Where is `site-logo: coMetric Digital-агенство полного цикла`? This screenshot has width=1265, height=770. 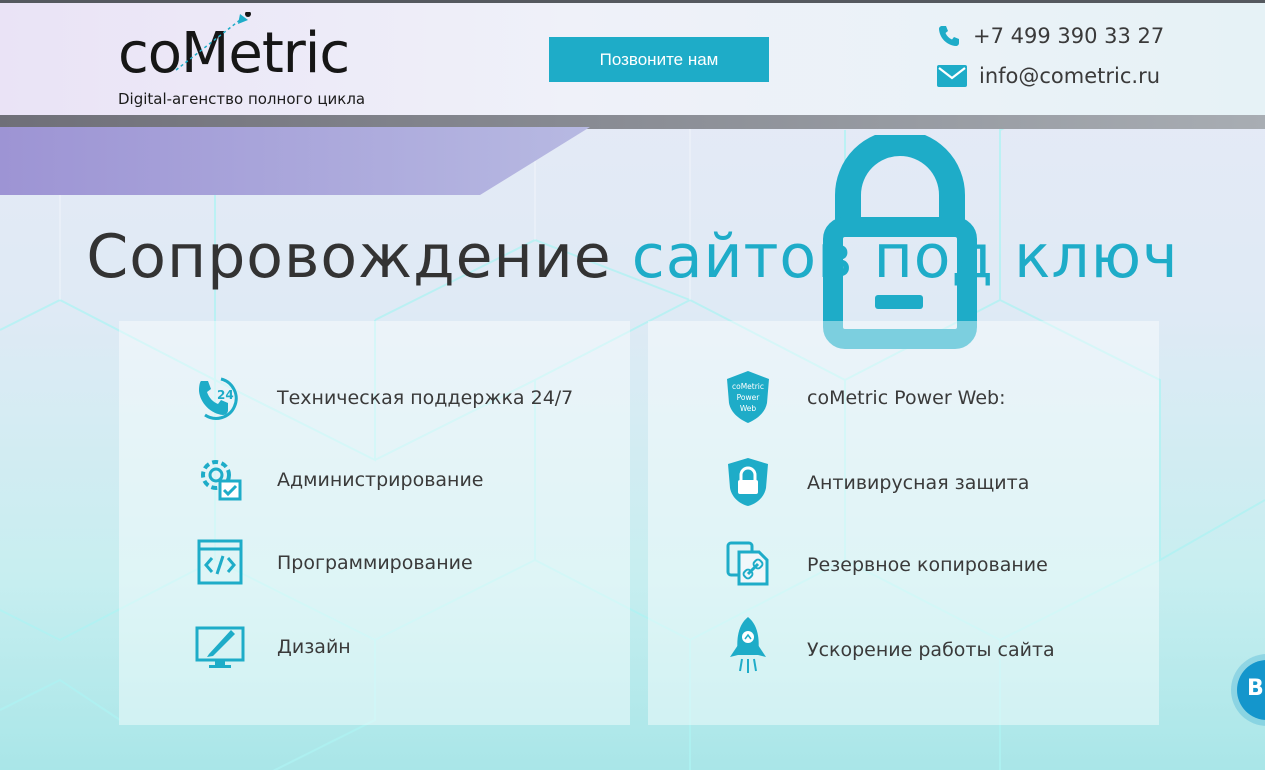
site-logo: coMetric Digital-агенство полного цикла is located at coordinates (263, 62).